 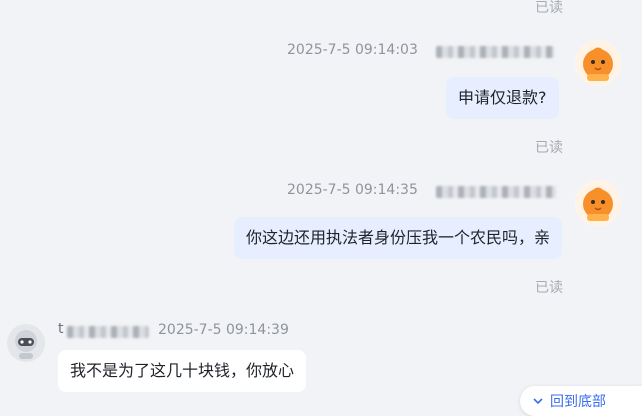 What do you see at coordinates (182, 371) in the screenshot?
I see `message-bubble: 我不是为了这几十块钱，你放心` at bounding box center [182, 371].